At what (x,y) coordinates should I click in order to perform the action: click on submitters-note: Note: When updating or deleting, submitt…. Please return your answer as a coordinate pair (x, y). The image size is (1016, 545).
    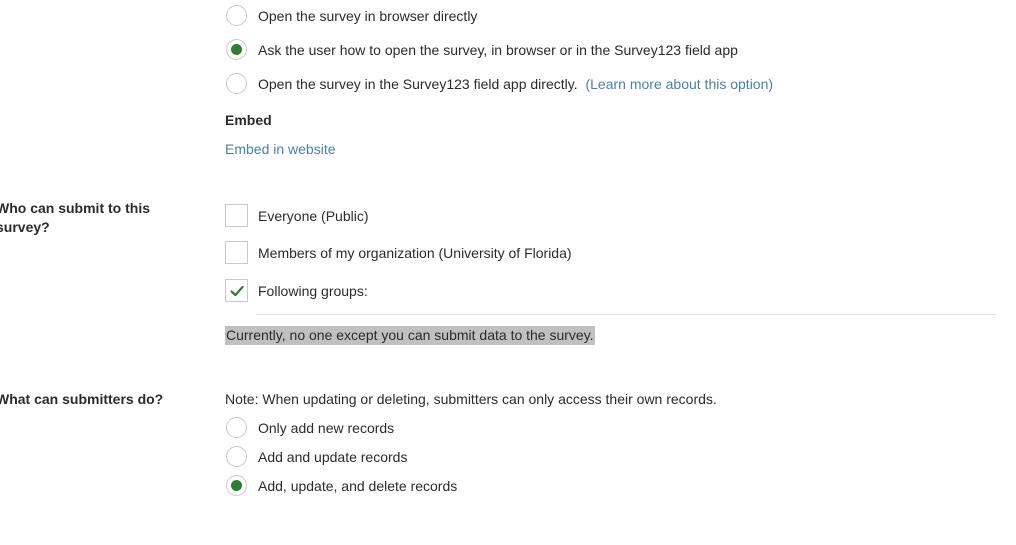
    Looking at the image, I should click on (471, 399).